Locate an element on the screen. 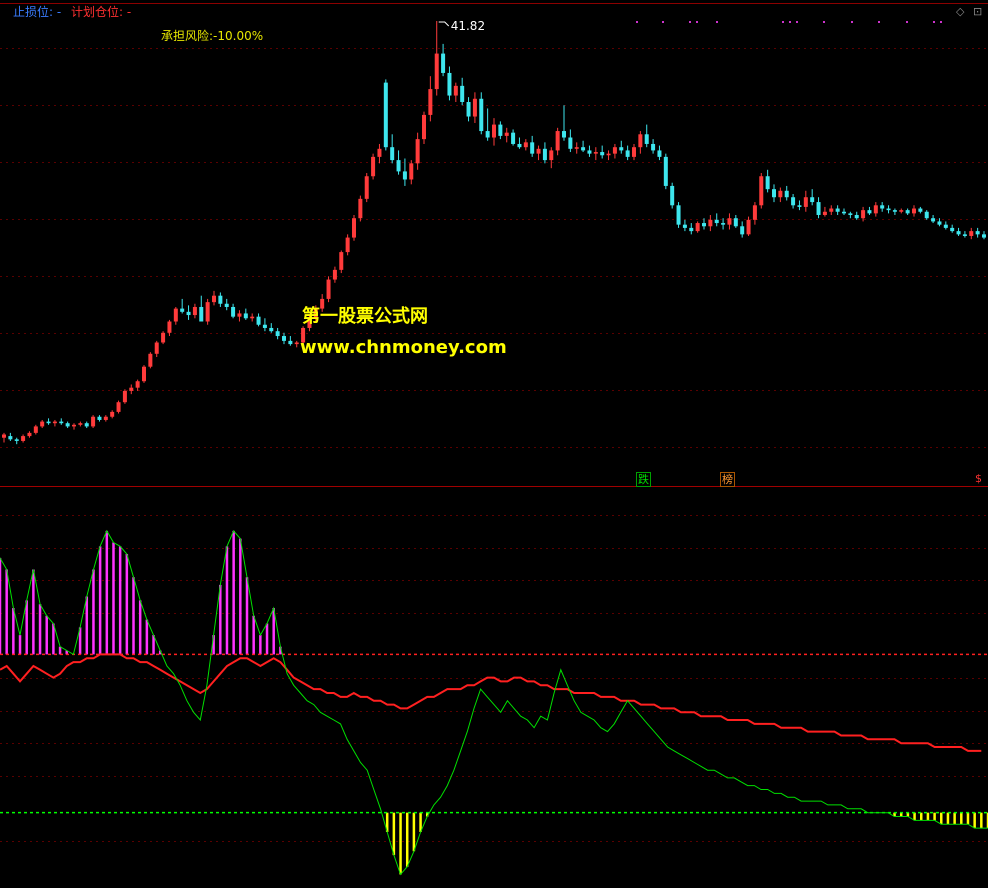  stop-loss-value: - is located at coordinates (59, 12).